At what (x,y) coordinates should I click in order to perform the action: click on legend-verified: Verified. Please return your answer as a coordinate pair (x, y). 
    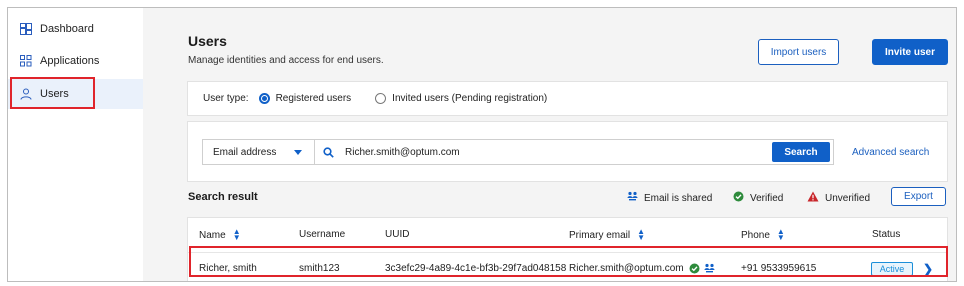
    Looking at the image, I should click on (758, 198).